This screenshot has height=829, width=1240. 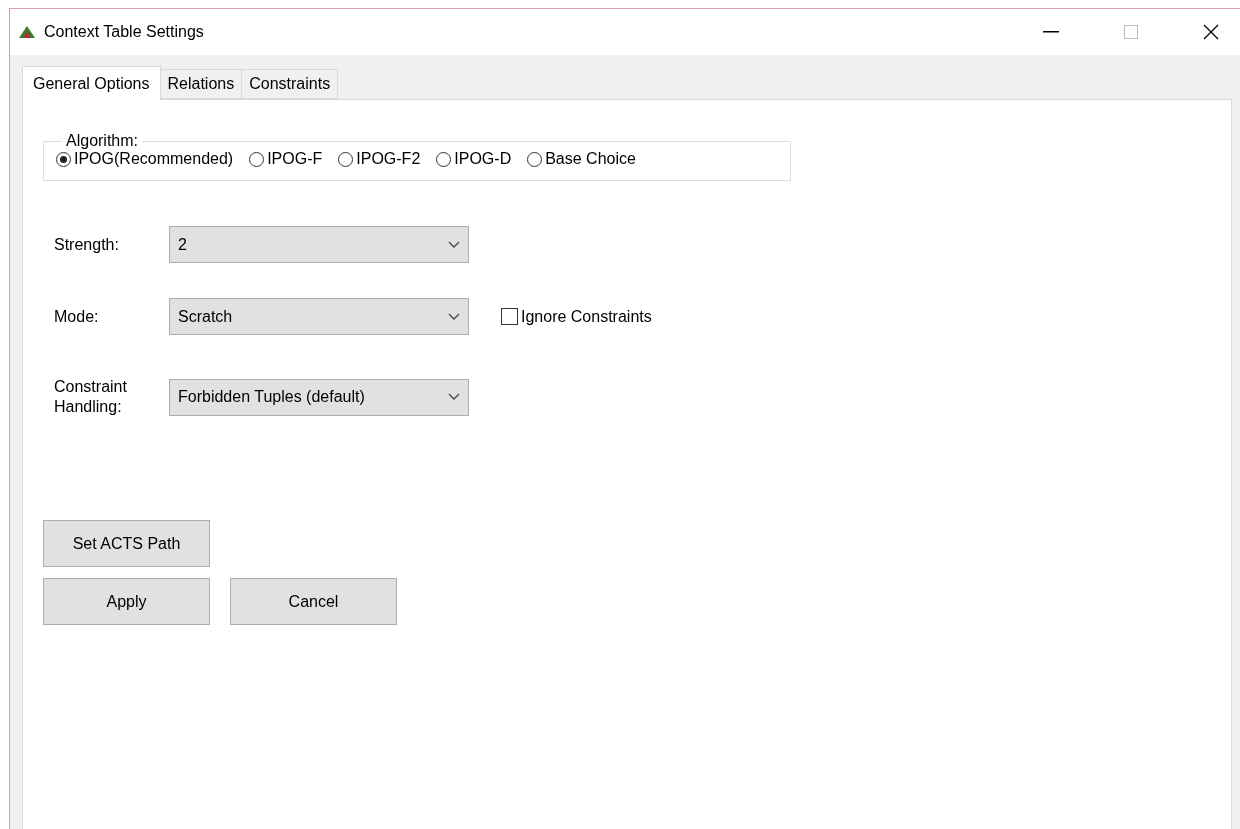 What do you see at coordinates (1051, 32) in the screenshot?
I see `minimize-icon` at bounding box center [1051, 32].